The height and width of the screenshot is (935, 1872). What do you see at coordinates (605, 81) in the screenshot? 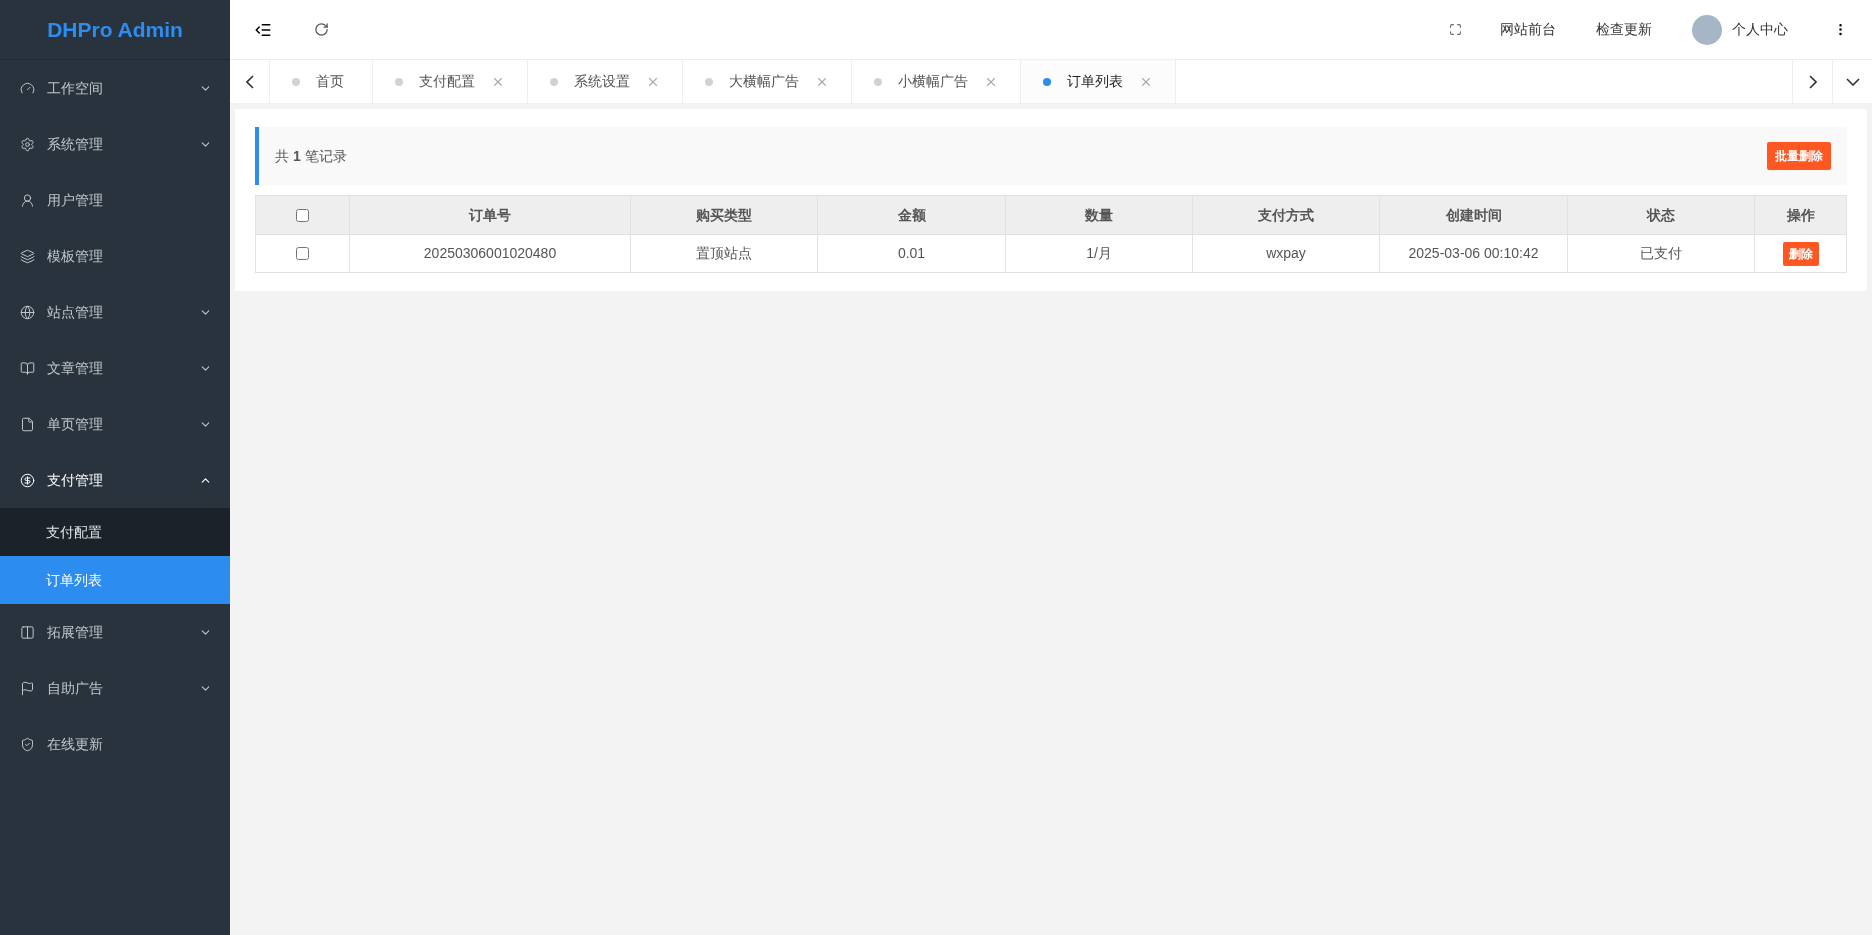
I see `tab: 系统设置` at bounding box center [605, 81].